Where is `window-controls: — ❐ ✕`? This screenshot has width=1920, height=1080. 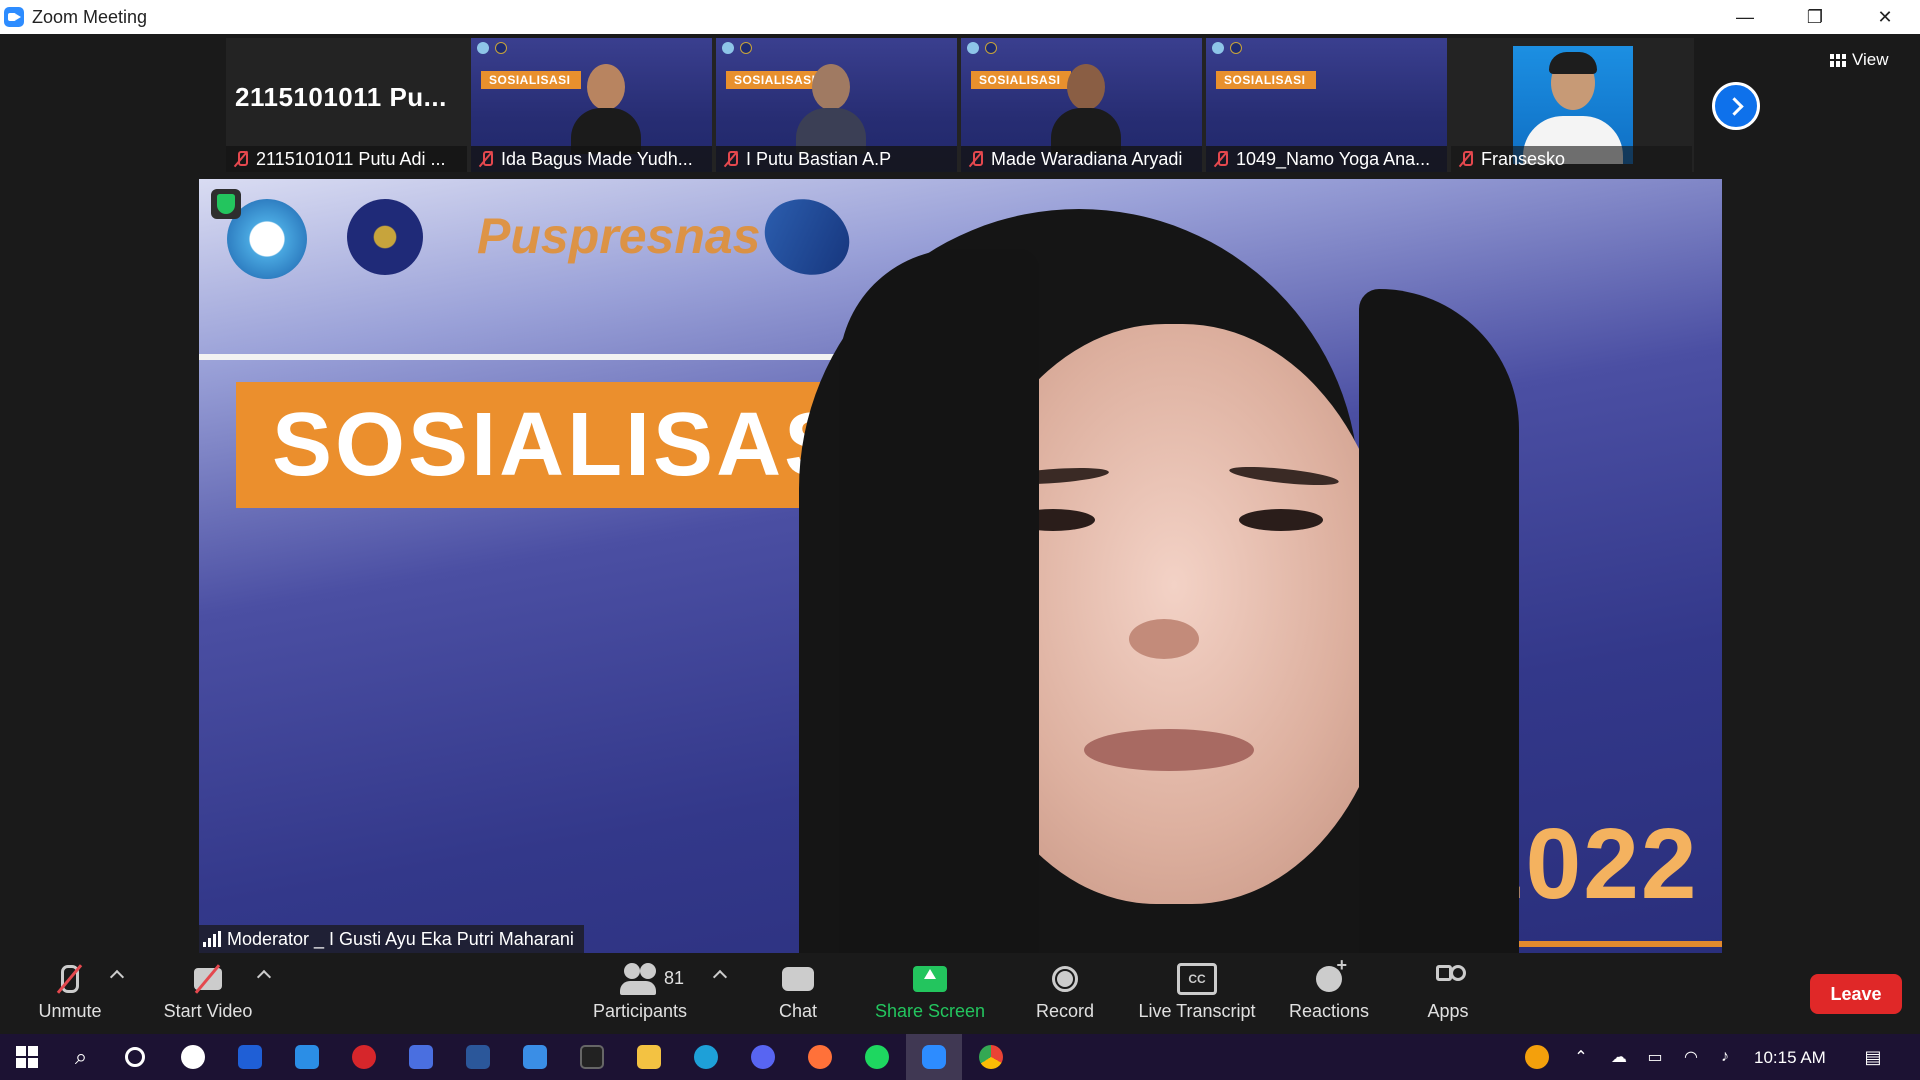
window-controls: — ❐ ✕ is located at coordinates (1815, 17).